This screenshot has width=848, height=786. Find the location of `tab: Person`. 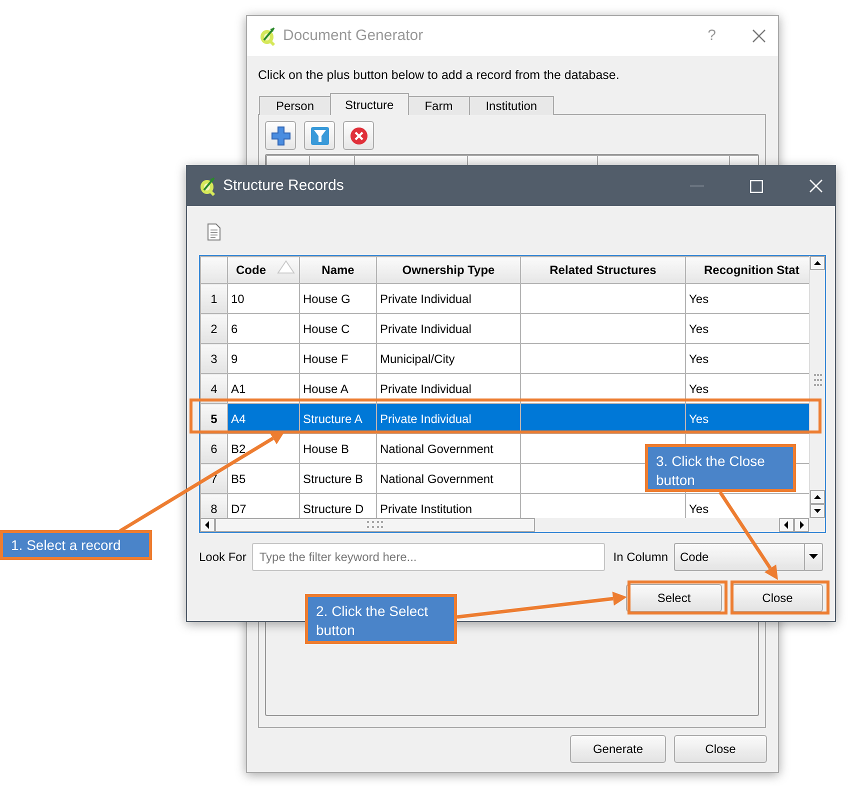

tab: Person is located at coordinates (295, 105).